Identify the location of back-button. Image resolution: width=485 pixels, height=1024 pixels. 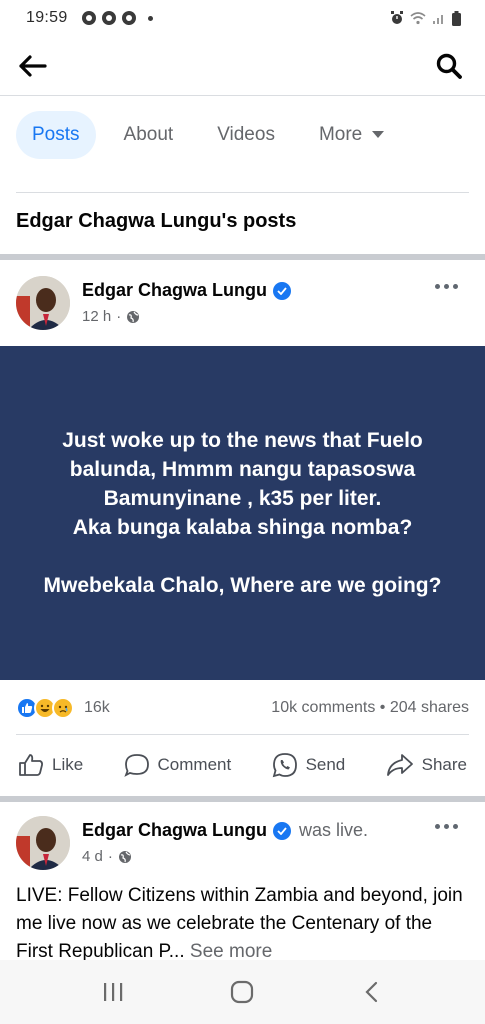
(32, 66).